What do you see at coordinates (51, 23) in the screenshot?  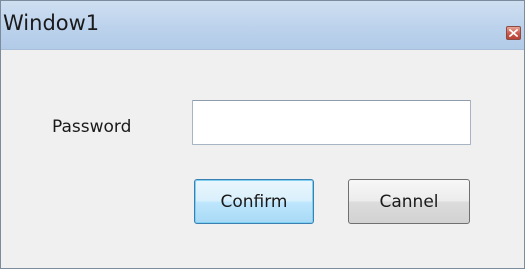 I see `window-title: Window1` at bounding box center [51, 23].